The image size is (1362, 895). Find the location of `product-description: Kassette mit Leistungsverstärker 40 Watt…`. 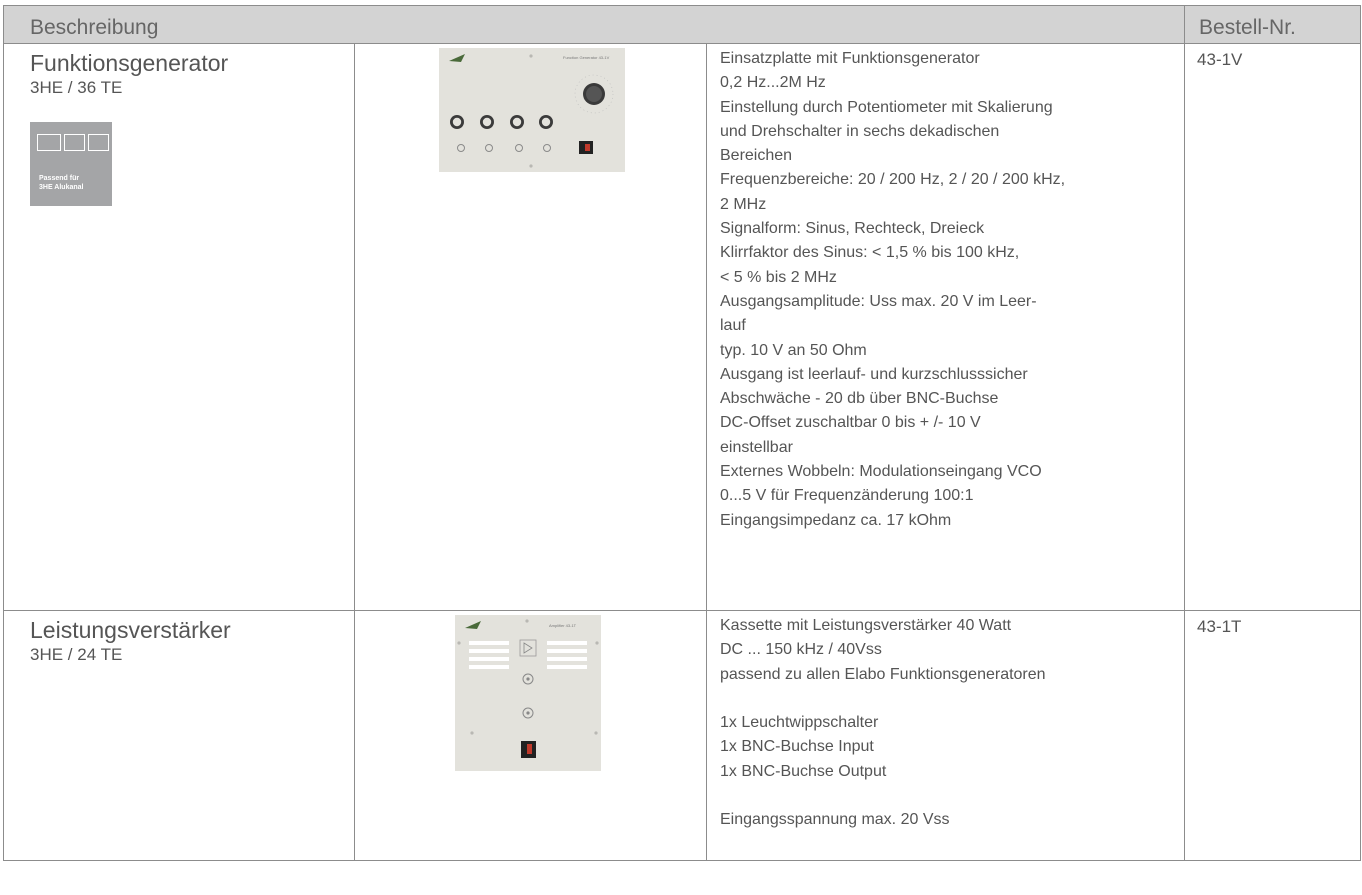

product-description: Kassette mit Leistungsverstärker 40 Watt… is located at coordinates (883, 723).